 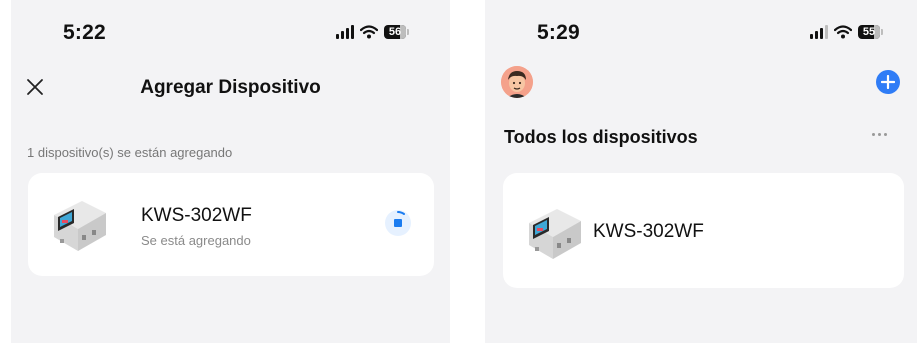 What do you see at coordinates (879, 134) in the screenshot?
I see `more-options-icon` at bounding box center [879, 134].